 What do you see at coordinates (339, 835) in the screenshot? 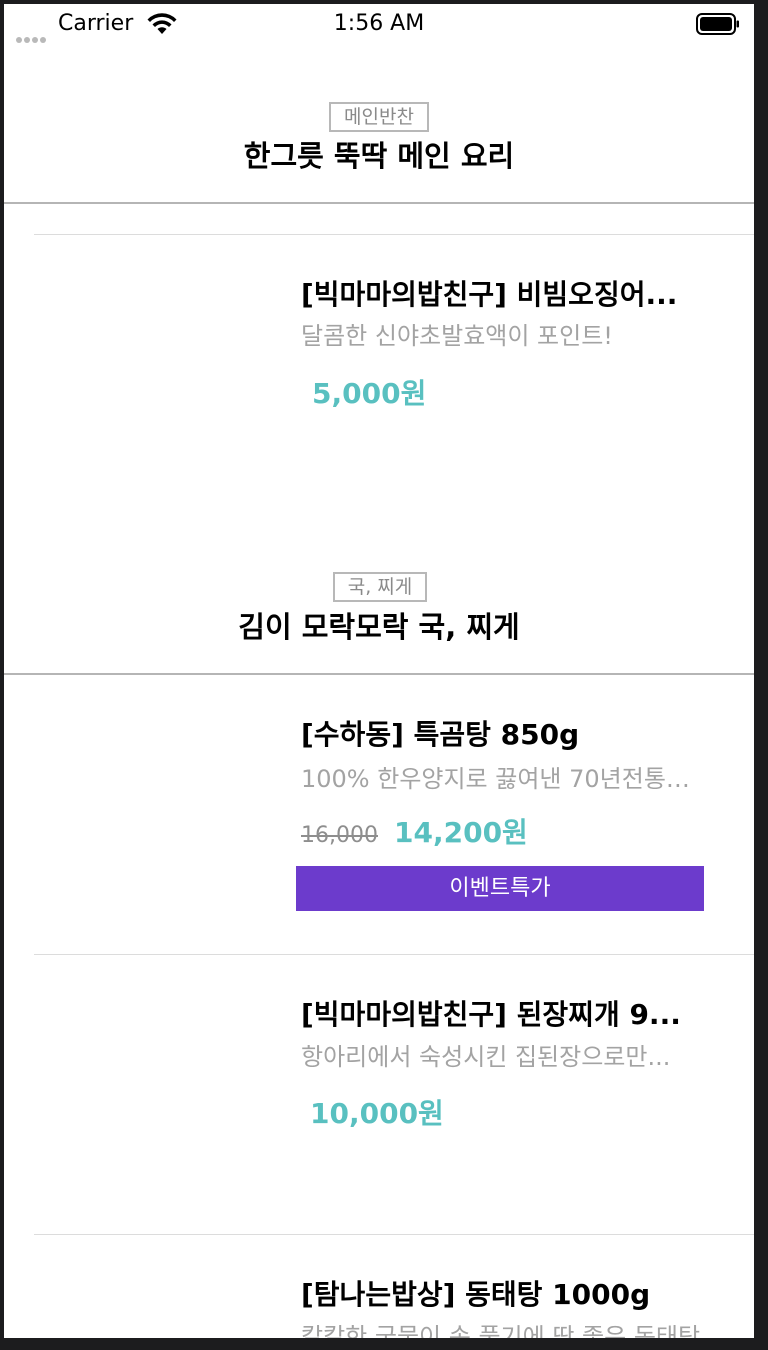
I see `original-price: 16,000` at bounding box center [339, 835].